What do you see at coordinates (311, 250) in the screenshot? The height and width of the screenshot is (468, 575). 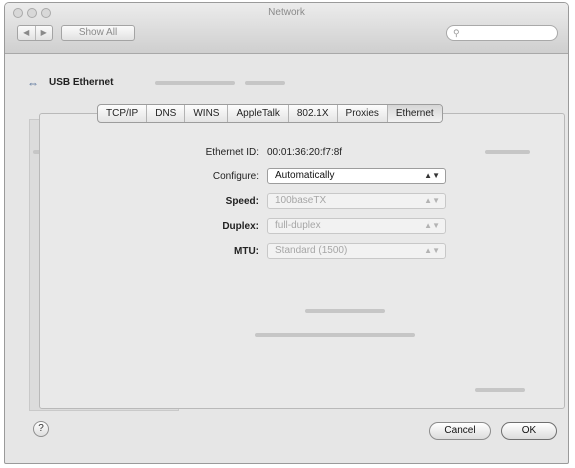 I see `mtu-value: Standard (1500)` at bounding box center [311, 250].